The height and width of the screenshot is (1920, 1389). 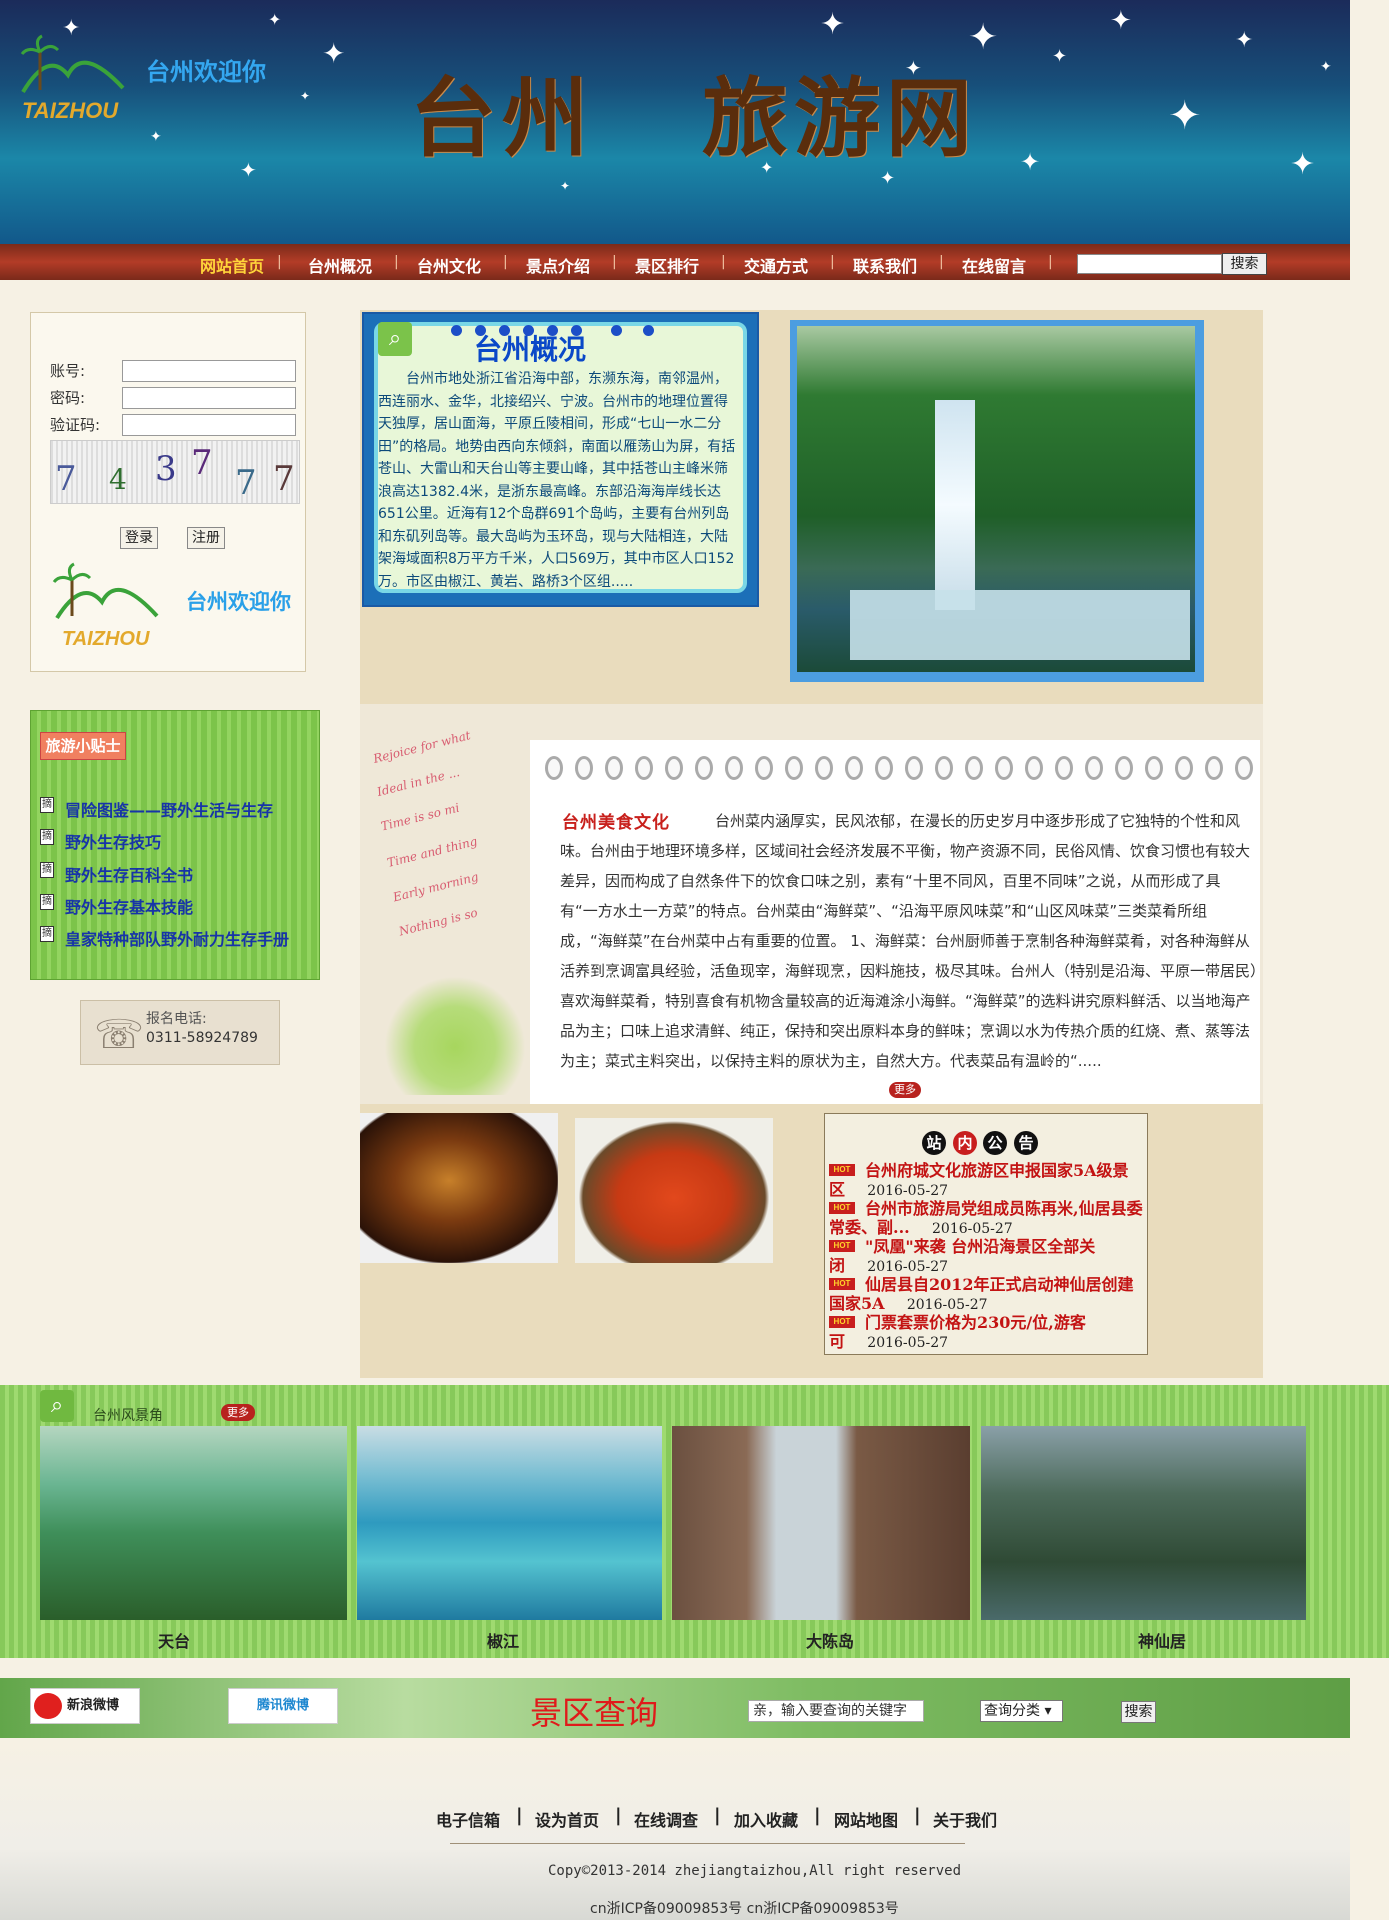 I want to click on captcha-char: 4, so click(x=118, y=479).